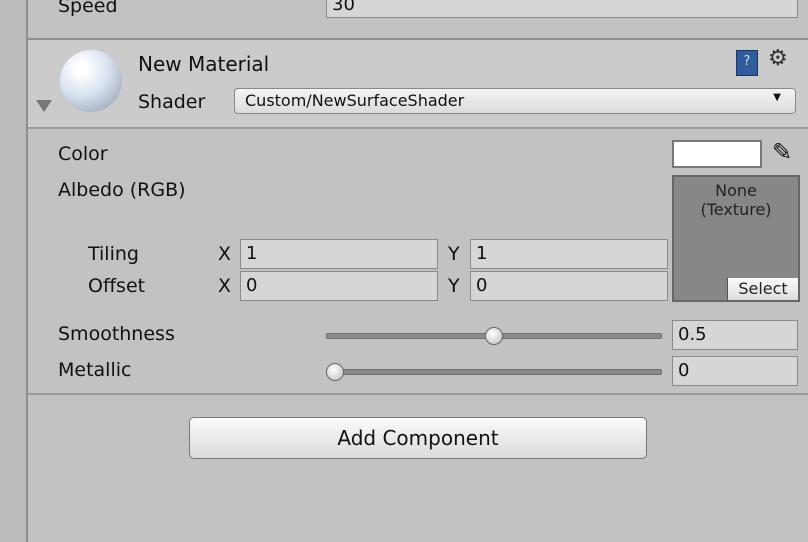 This screenshot has width=808, height=542. Describe the element at coordinates (418, 438) in the screenshot. I see `add-component-button: Add Component` at that location.